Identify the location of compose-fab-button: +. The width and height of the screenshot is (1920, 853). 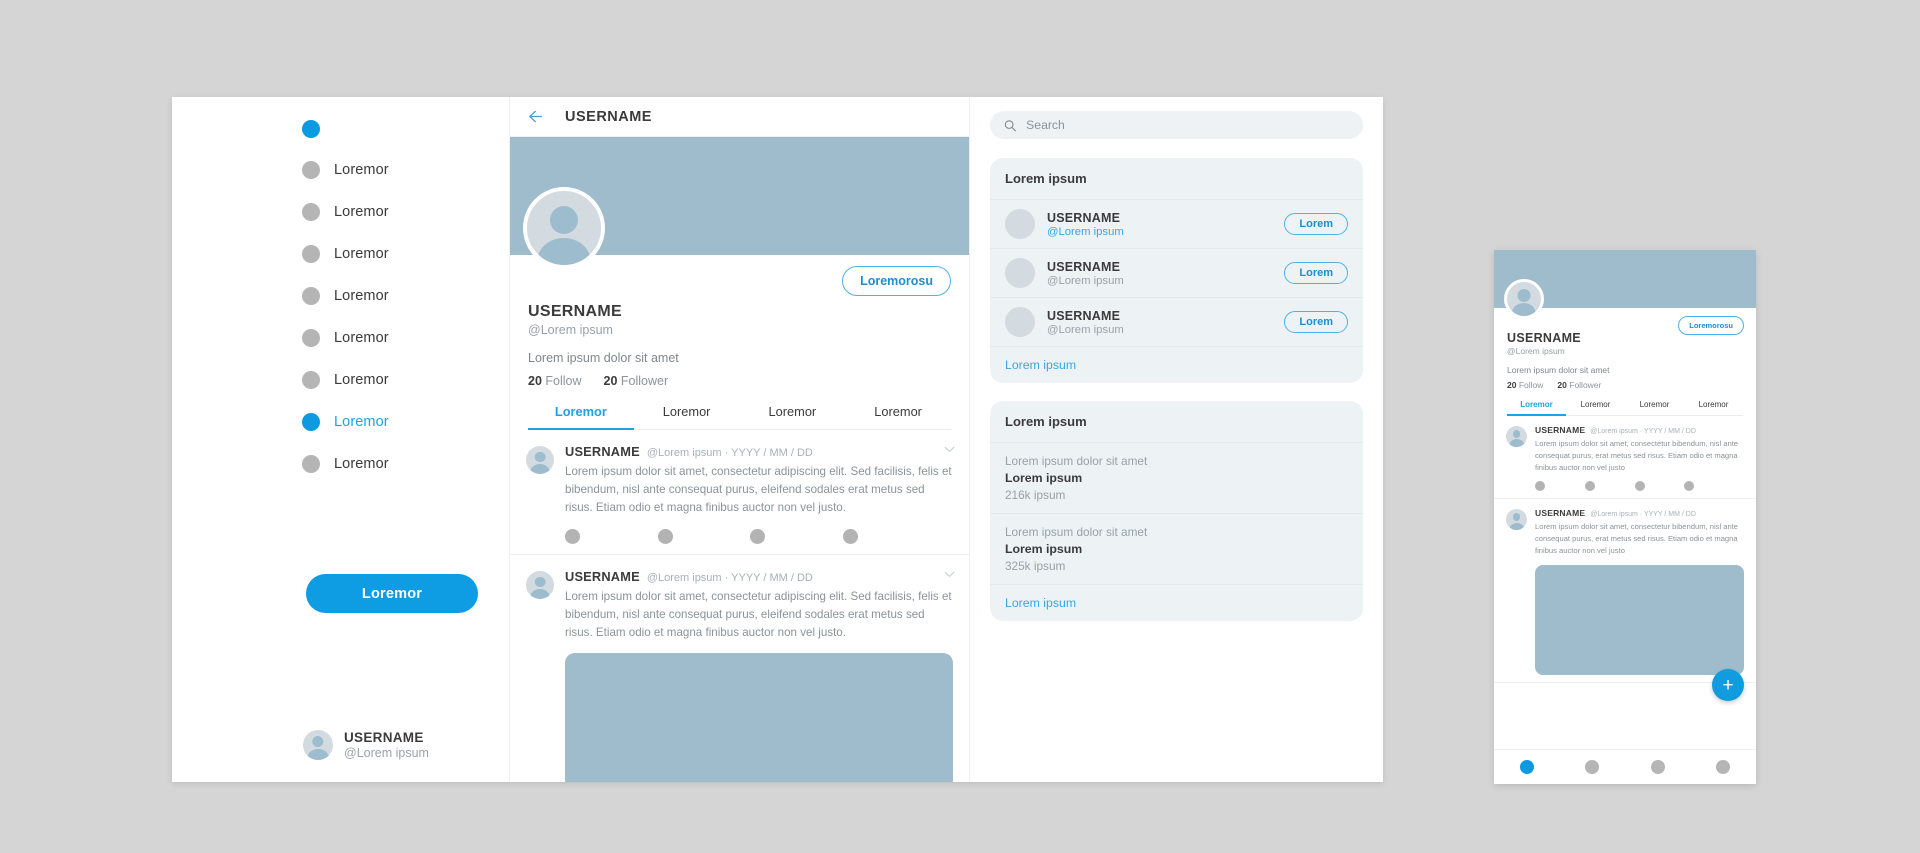
(1728, 685).